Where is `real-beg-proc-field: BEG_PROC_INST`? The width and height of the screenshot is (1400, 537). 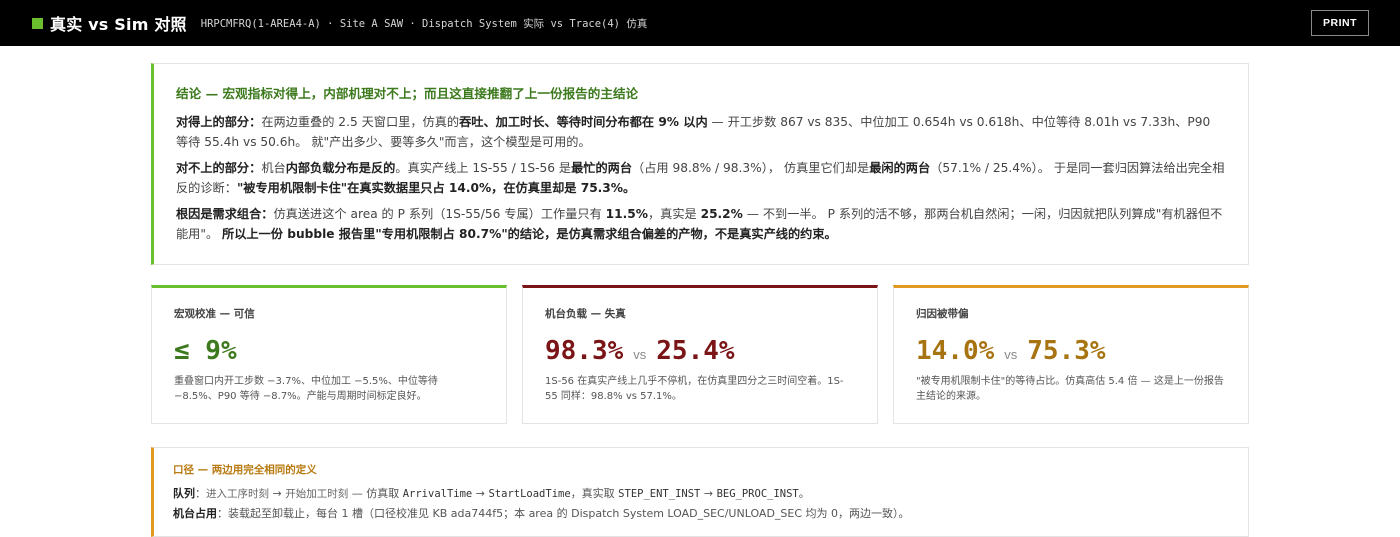
real-beg-proc-field: BEG_PROC_INST is located at coordinates (757, 494).